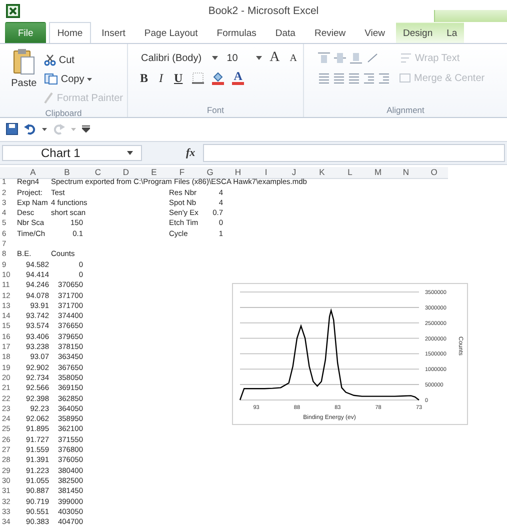 The width and height of the screenshot is (507, 529). I want to click on align-top-icon, so click(324, 58).